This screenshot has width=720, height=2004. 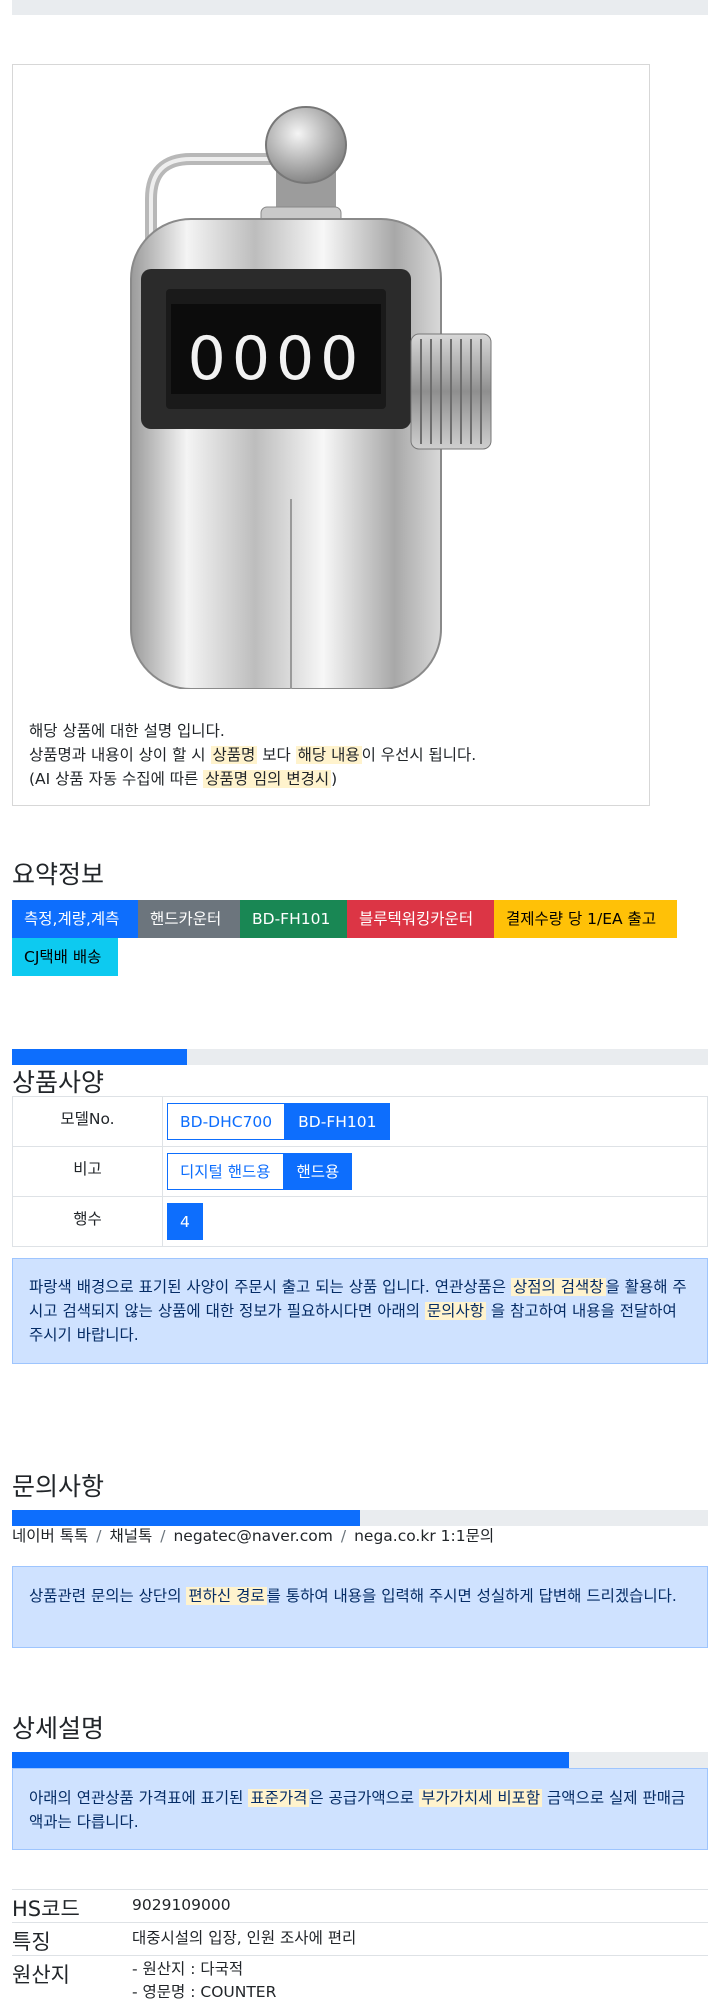 I want to click on detail-value: 대중시설의 입장, 인원 조사에 편리, so click(x=244, y=1938).